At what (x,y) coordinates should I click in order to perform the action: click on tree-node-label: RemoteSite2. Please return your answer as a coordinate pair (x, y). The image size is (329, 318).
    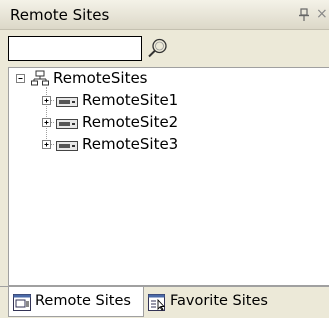
    Looking at the image, I should click on (130, 122).